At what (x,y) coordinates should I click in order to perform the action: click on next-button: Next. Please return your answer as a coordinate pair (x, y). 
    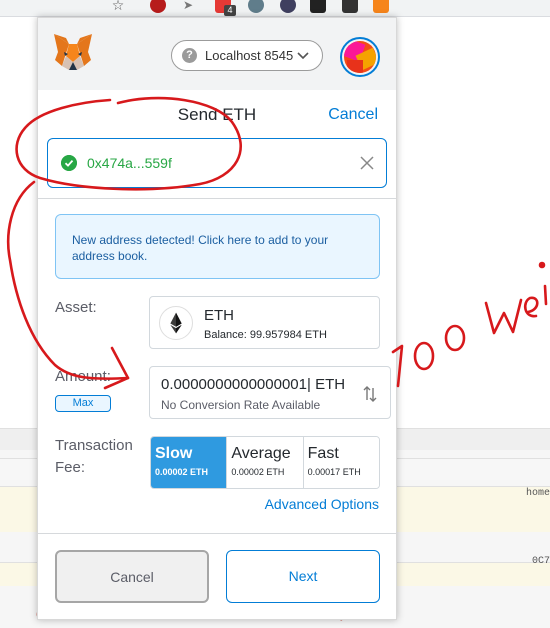
    Looking at the image, I should click on (303, 576).